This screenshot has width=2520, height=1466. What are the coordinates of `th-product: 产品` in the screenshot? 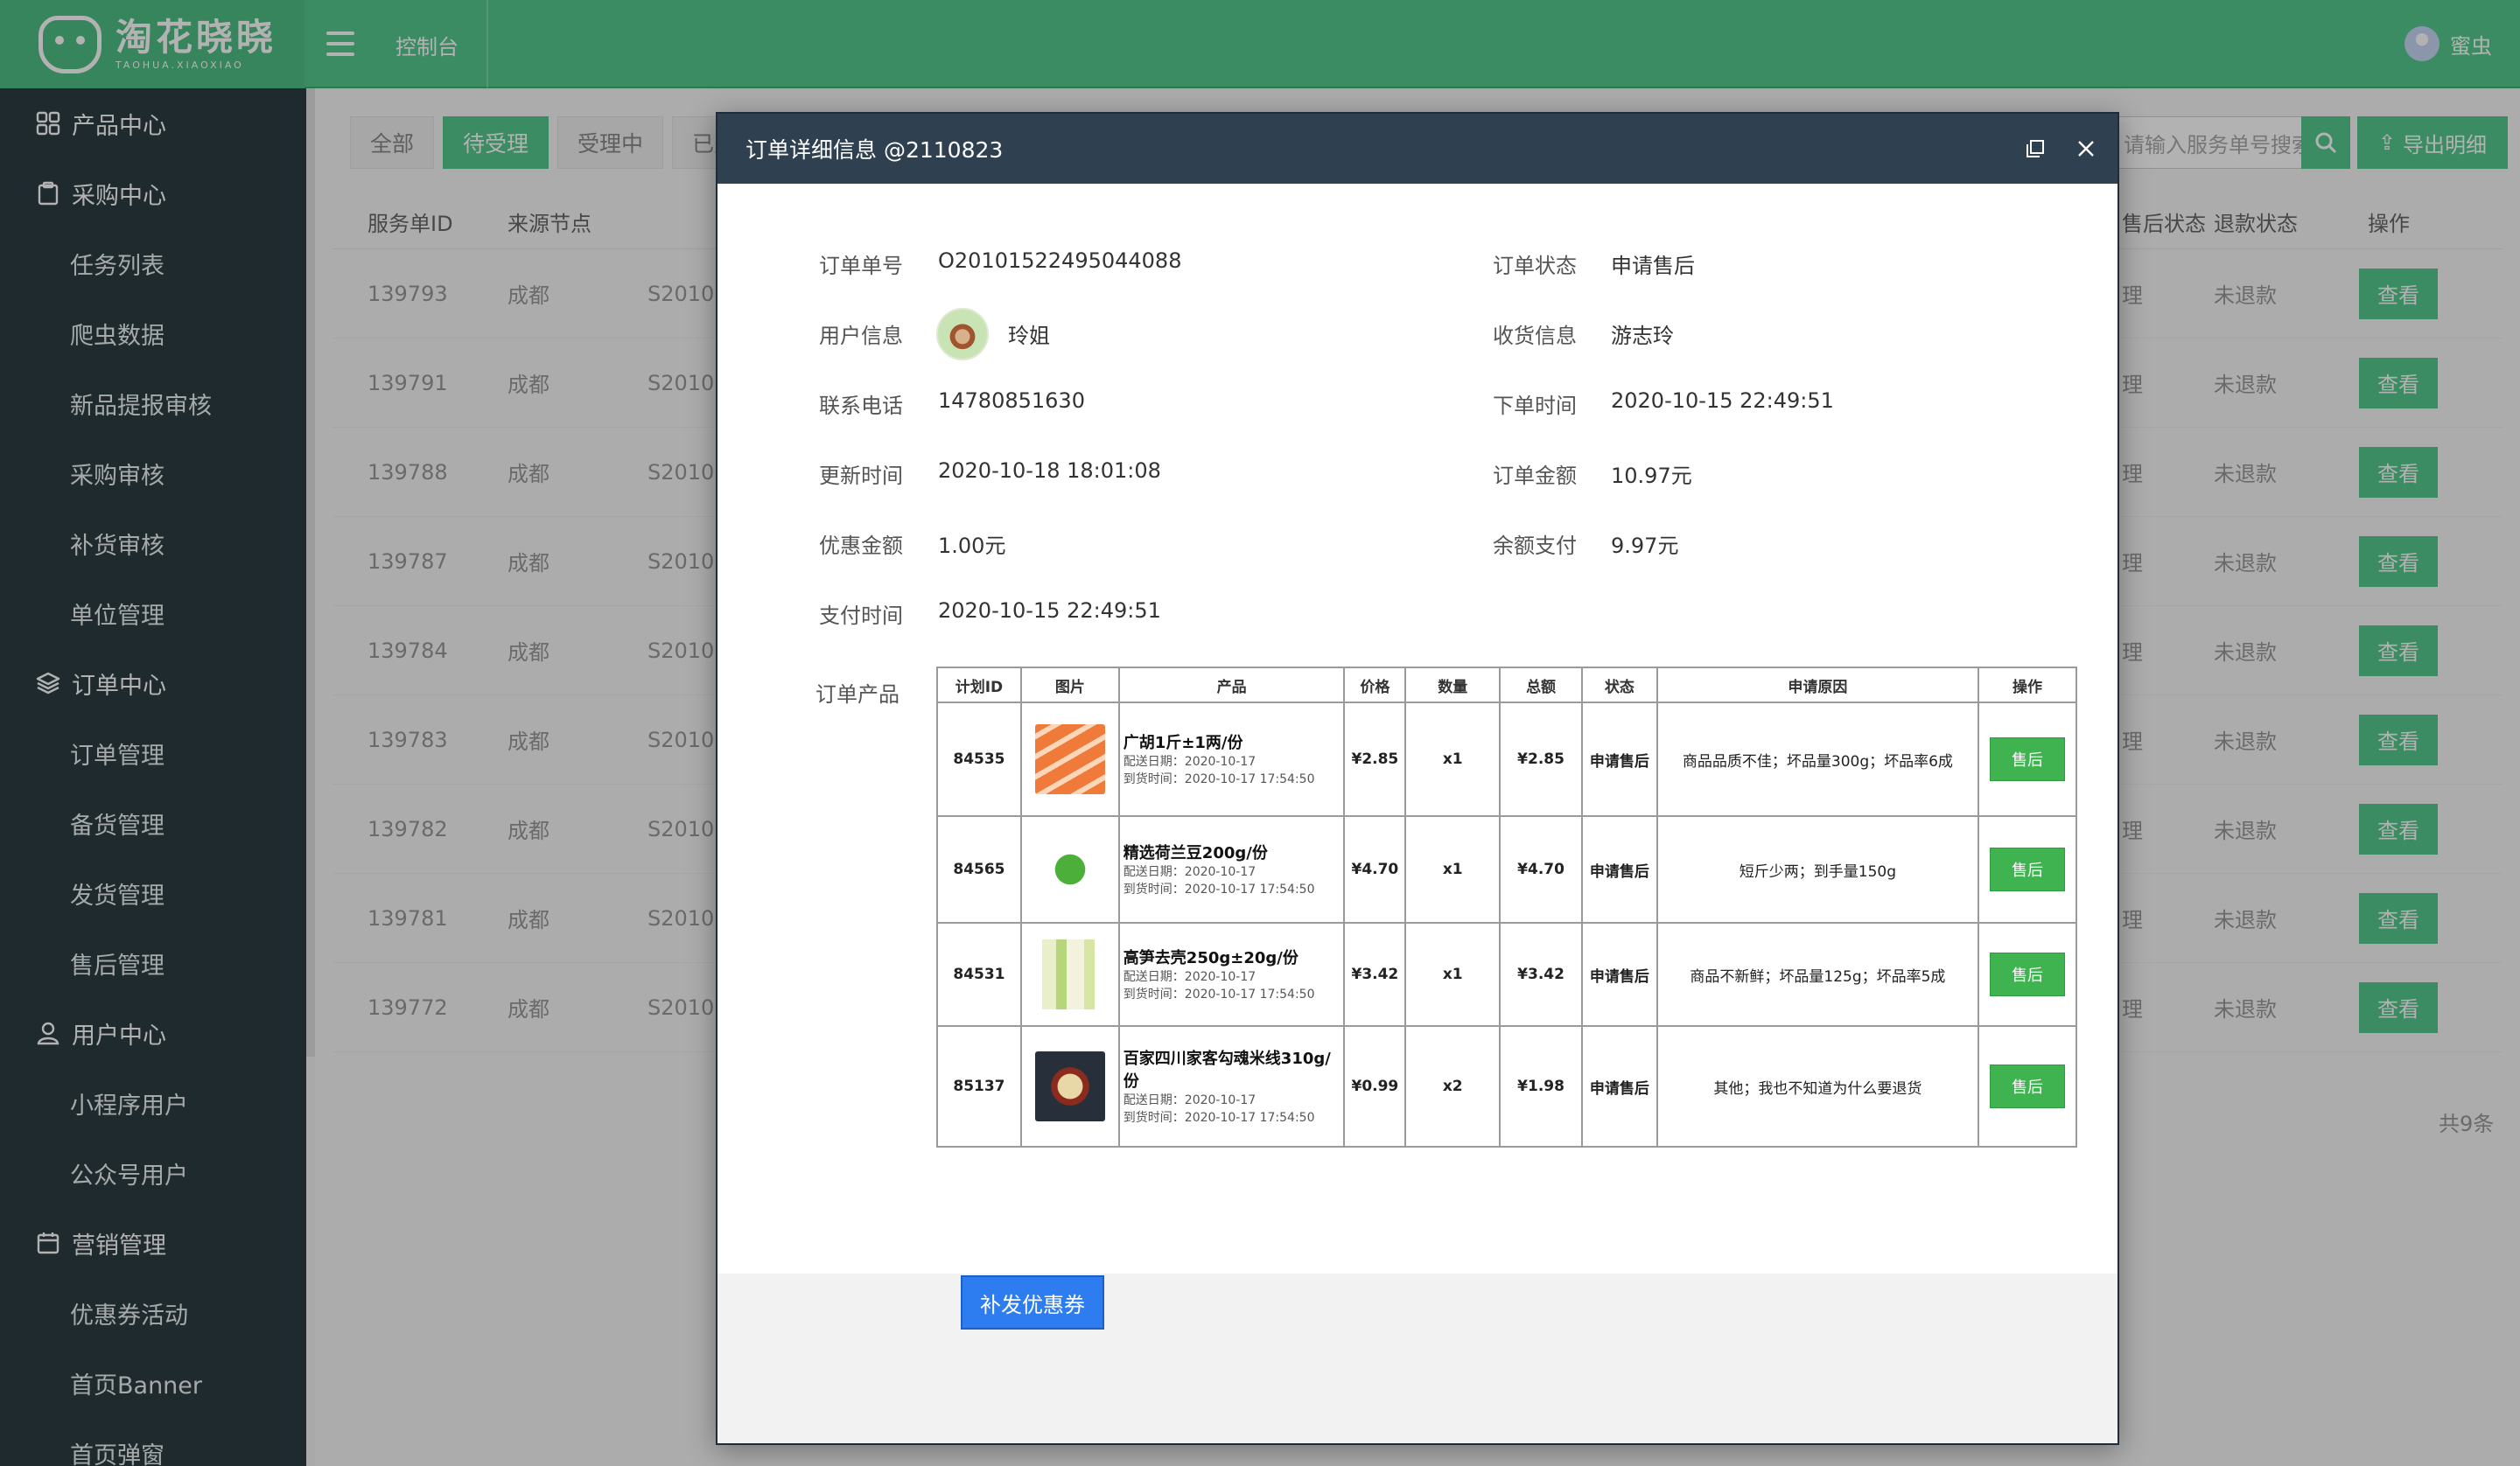 It's located at (1231, 685).